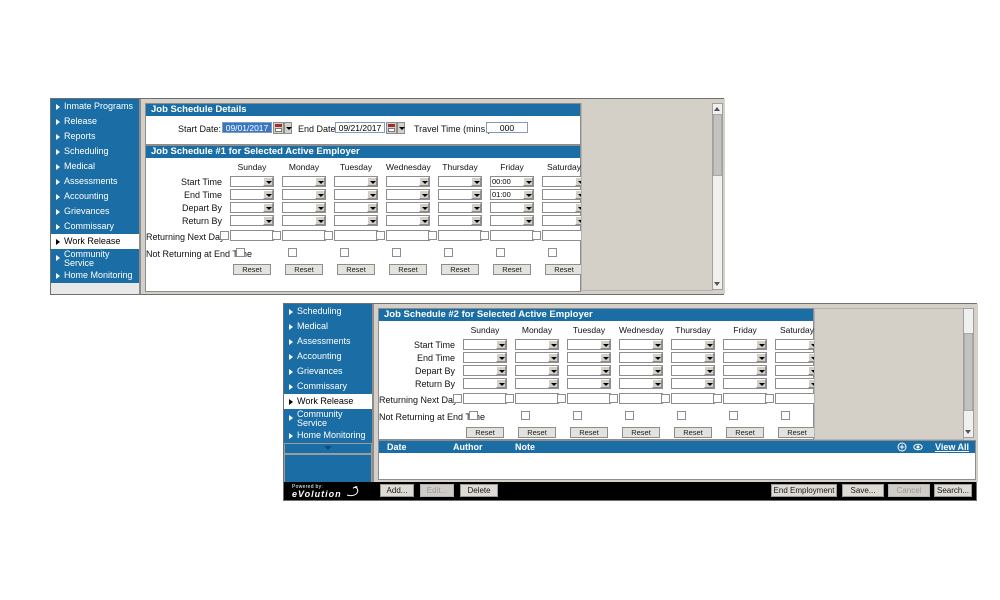  What do you see at coordinates (512, 220) in the screenshot?
I see `sched1-return-by-friday` at bounding box center [512, 220].